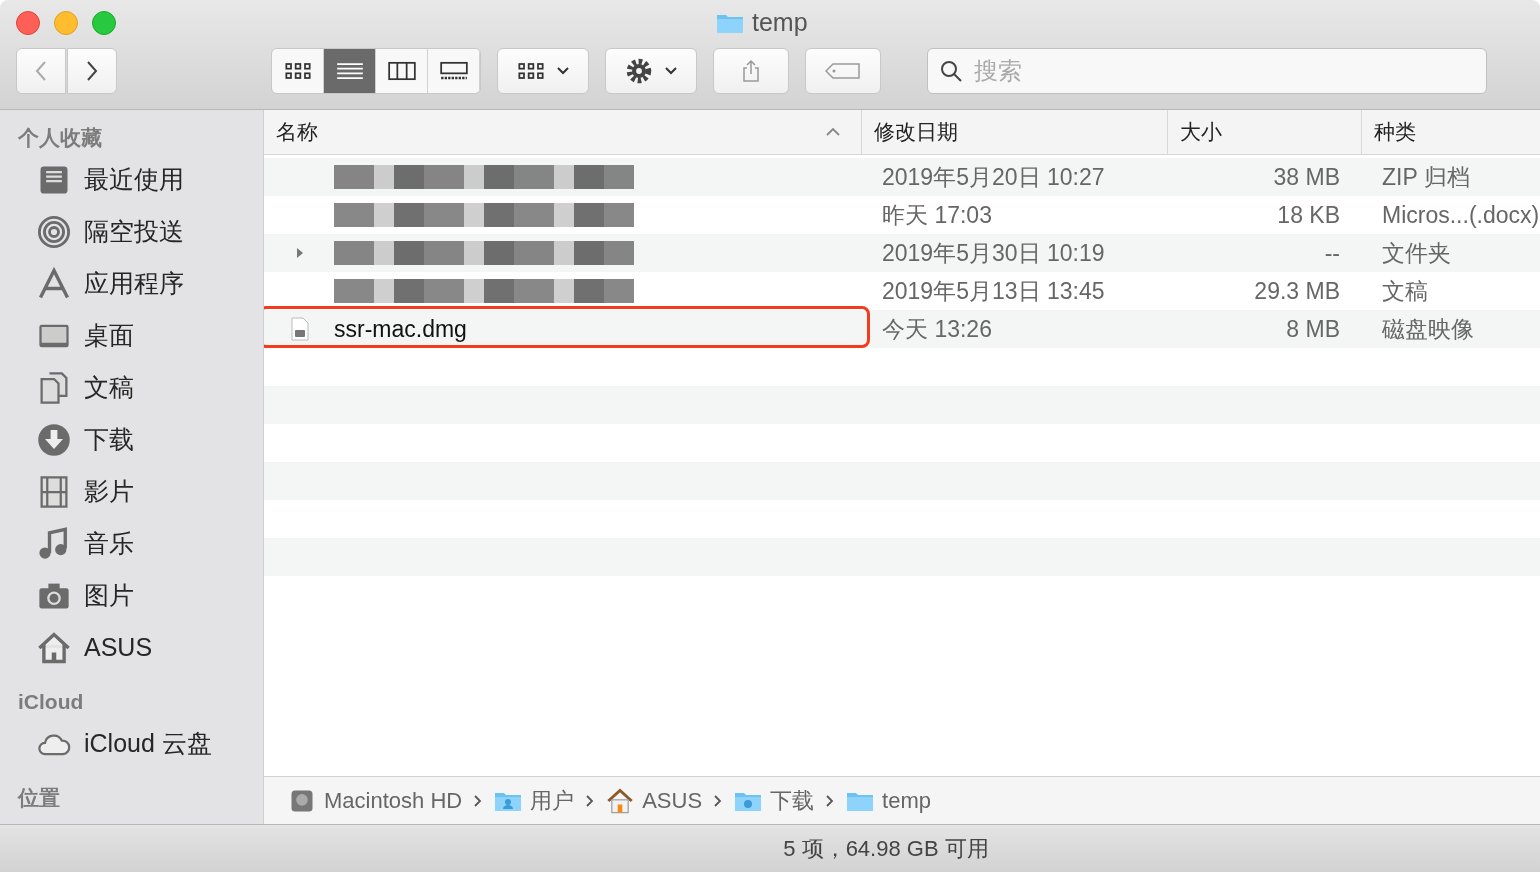 The width and height of the screenshot is (1540, 872). What do you see at coordinates (1332, 253) in the screenshot?
I see `file-size: --` at bounding box center [1332, 253].